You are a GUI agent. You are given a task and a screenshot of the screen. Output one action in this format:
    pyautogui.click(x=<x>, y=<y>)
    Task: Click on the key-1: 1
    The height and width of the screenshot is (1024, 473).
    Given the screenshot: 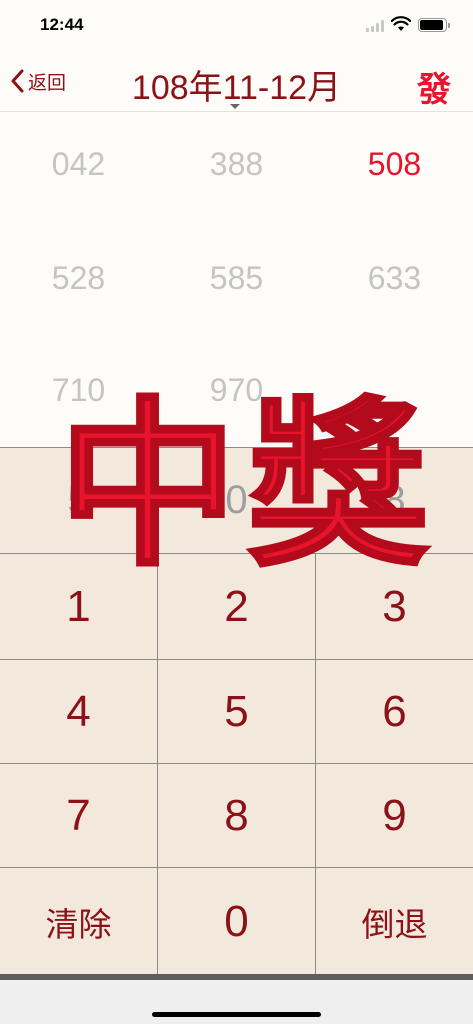 What is the action you would take?
    pyautogui.click(x=79, y=607)
    